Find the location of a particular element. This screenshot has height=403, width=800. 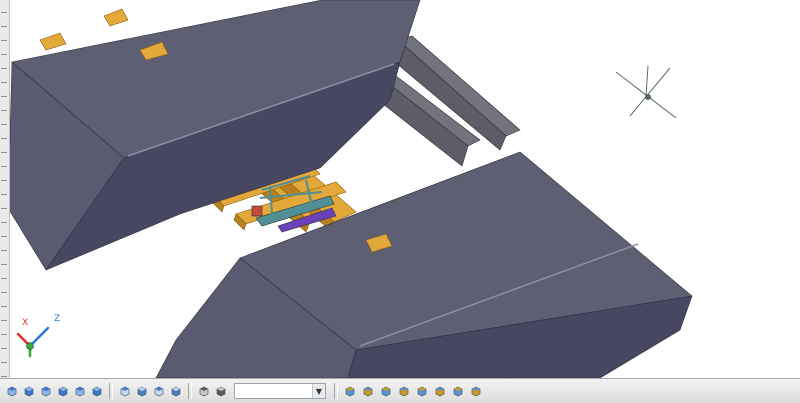

orbit-icon is located at coordinates (404, 391).